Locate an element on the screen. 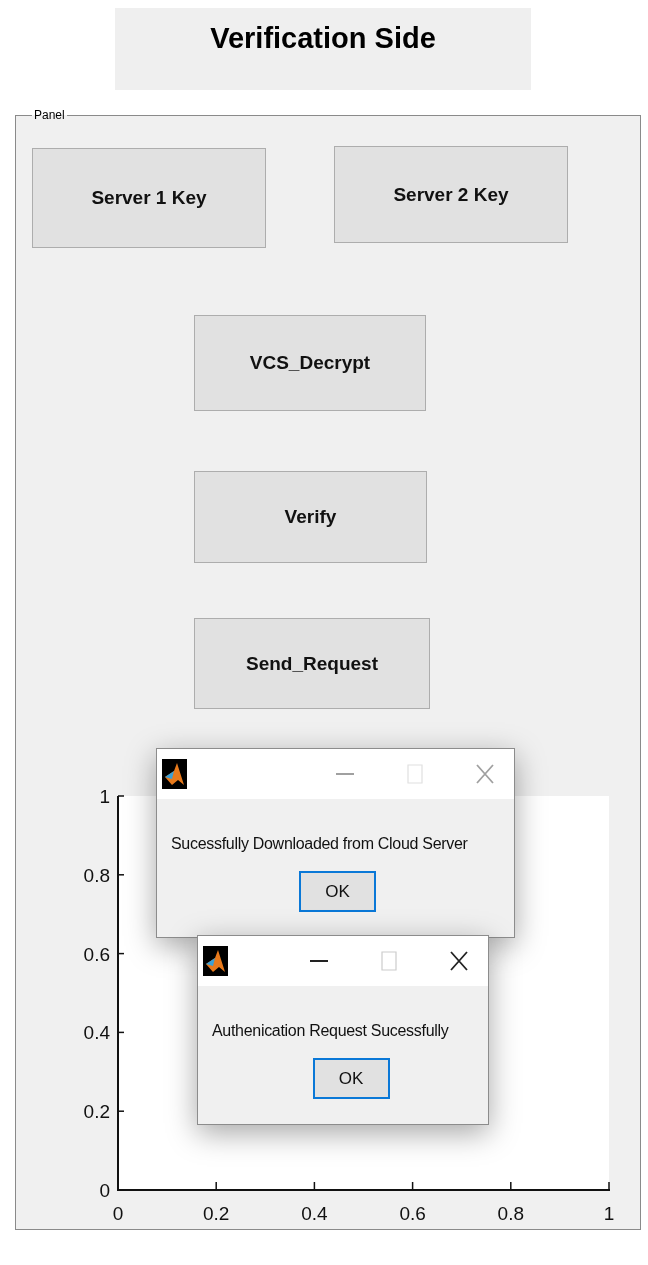  panel-button: Verify is located at coordinates (310, 517).